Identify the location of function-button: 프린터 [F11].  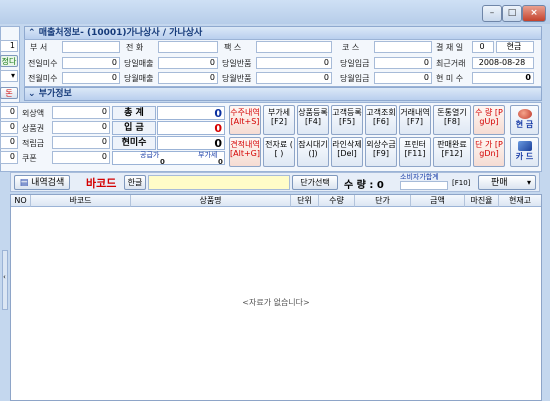
(415, 152).